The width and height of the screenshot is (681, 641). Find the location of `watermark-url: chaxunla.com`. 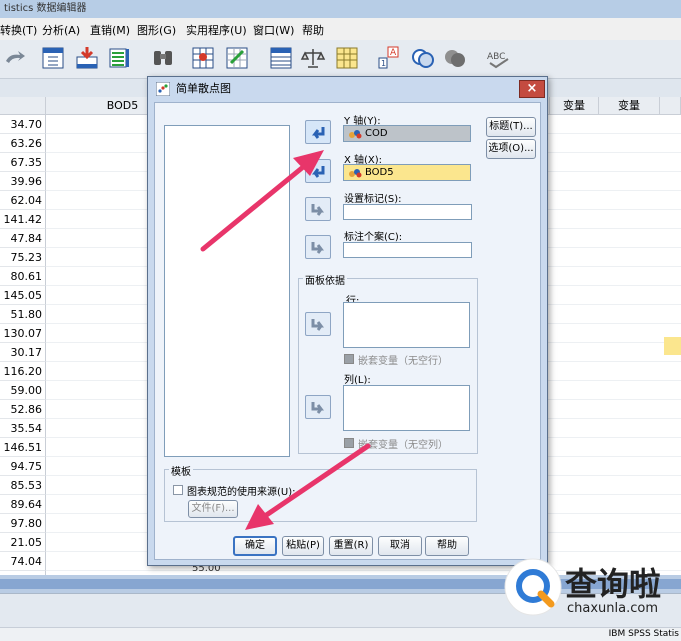

watermark-url: chaxunla.com is located at coordinates (612, 608).